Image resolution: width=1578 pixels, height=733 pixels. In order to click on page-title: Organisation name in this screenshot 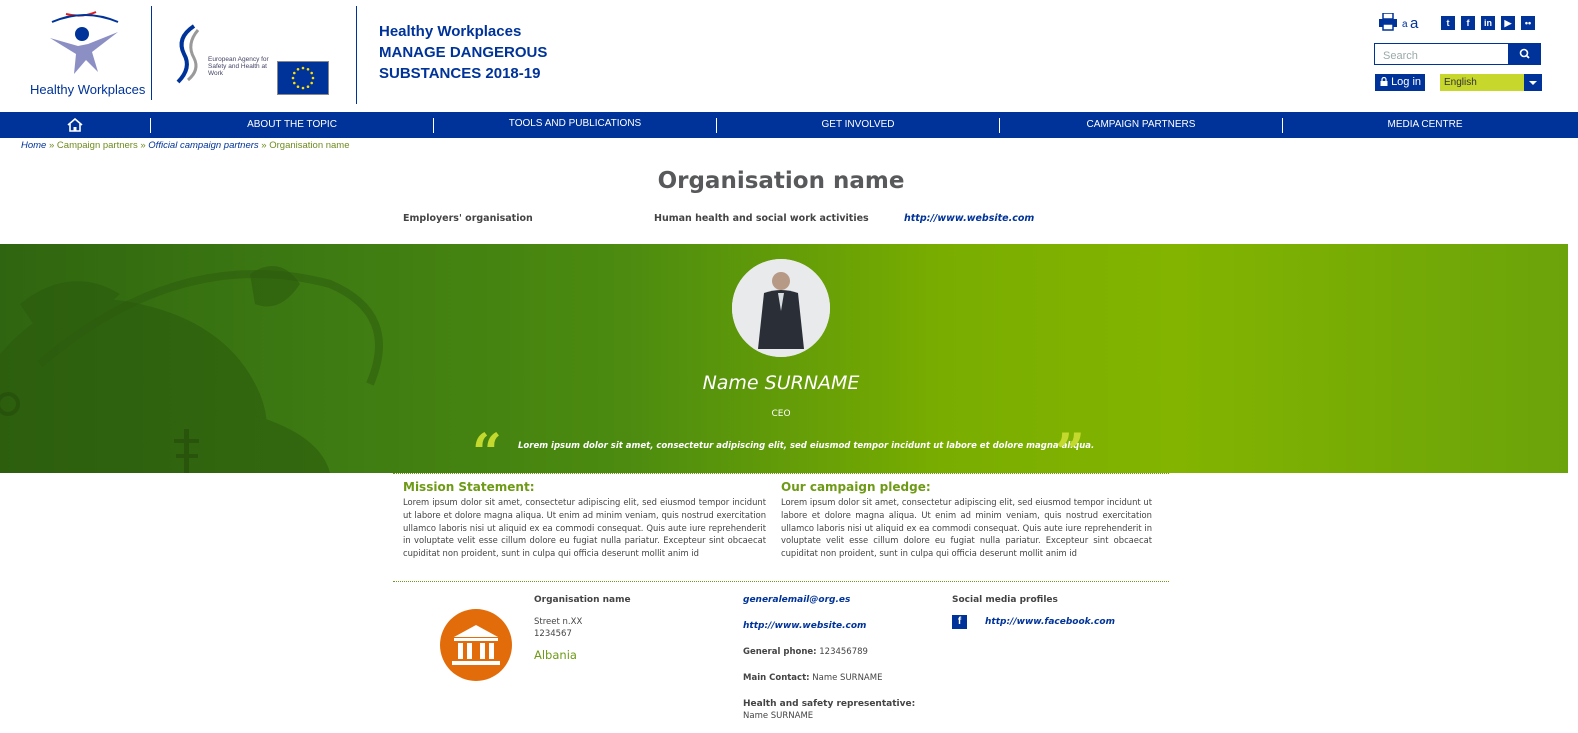, I will do `click(781, 181)`.